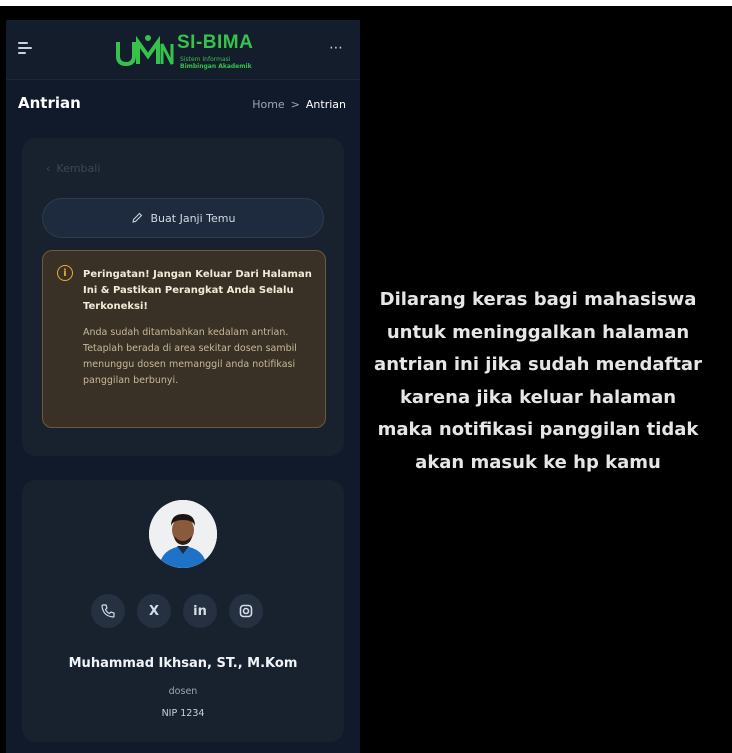 Image resolution: width=732 pixels, height=753 pixels. I want to click on caption-line: antrian ini jika sudah mendaftar, so click(538, 364).